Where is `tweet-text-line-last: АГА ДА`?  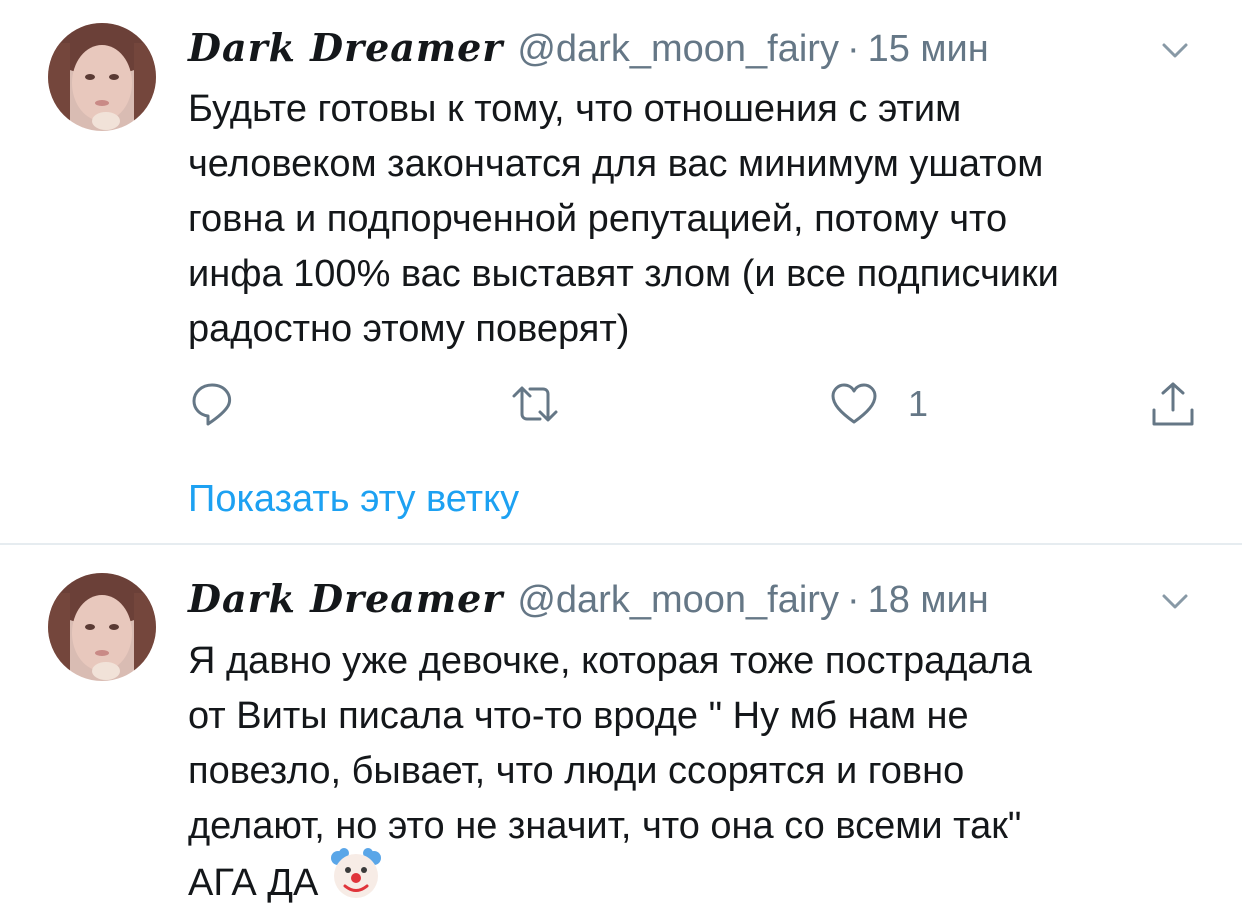 tweet-text-line-last: АГА ДА is located at coordinates (698, 882).